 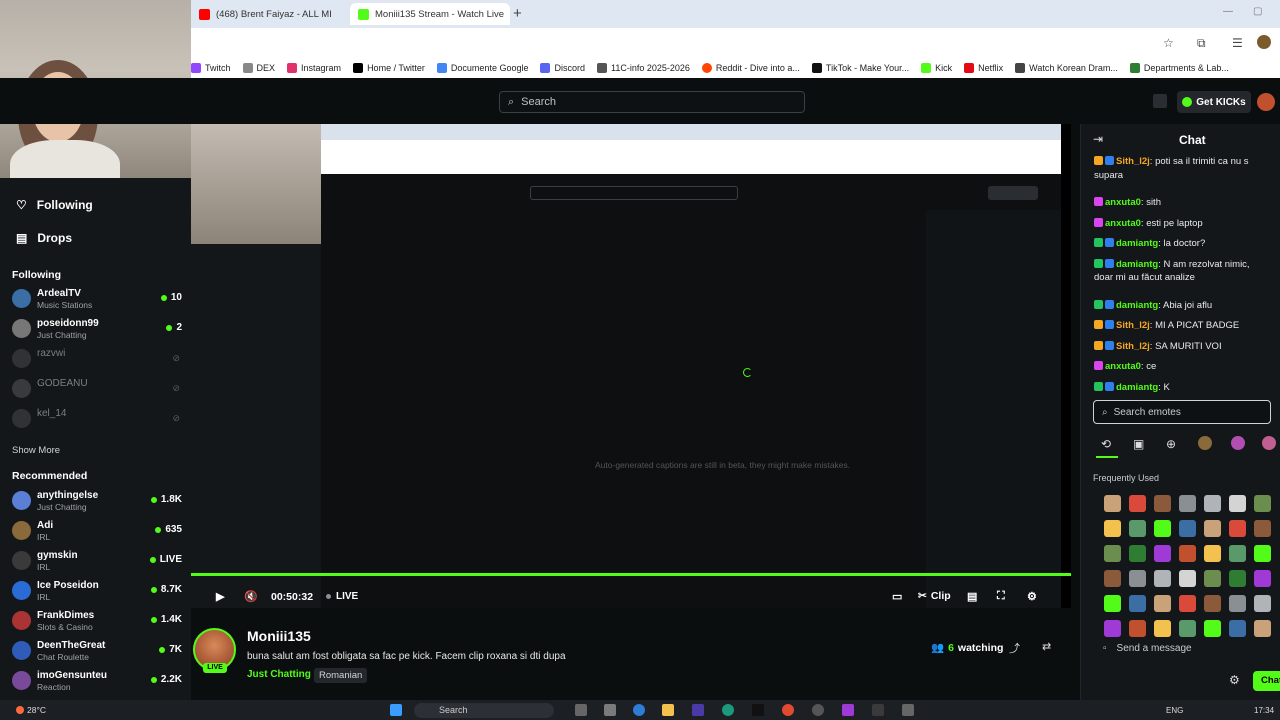 What do you see at coordinates (1264, 42) in the screenshot?
I see `profile-avatar` at bounding box center [1264, 42].